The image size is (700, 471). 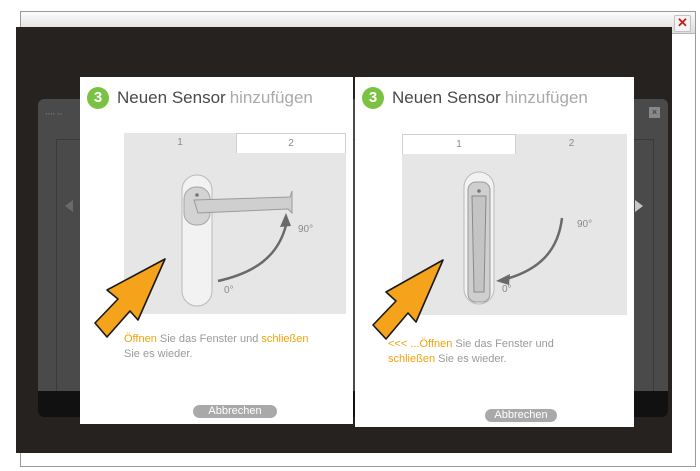 What do you see at coordinates (654, 112) in the screenshot?
I see `background-close-icon: ×` at bounding box center [654, 112].